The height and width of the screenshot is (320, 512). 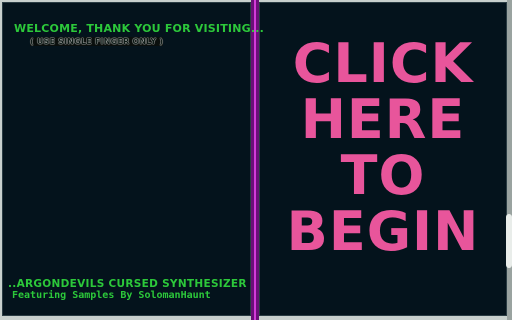 What do you see at coordinates (383, 64) in the screenshot?
I see `cta-line-click: CLICK` at bounding box center [383, 64].